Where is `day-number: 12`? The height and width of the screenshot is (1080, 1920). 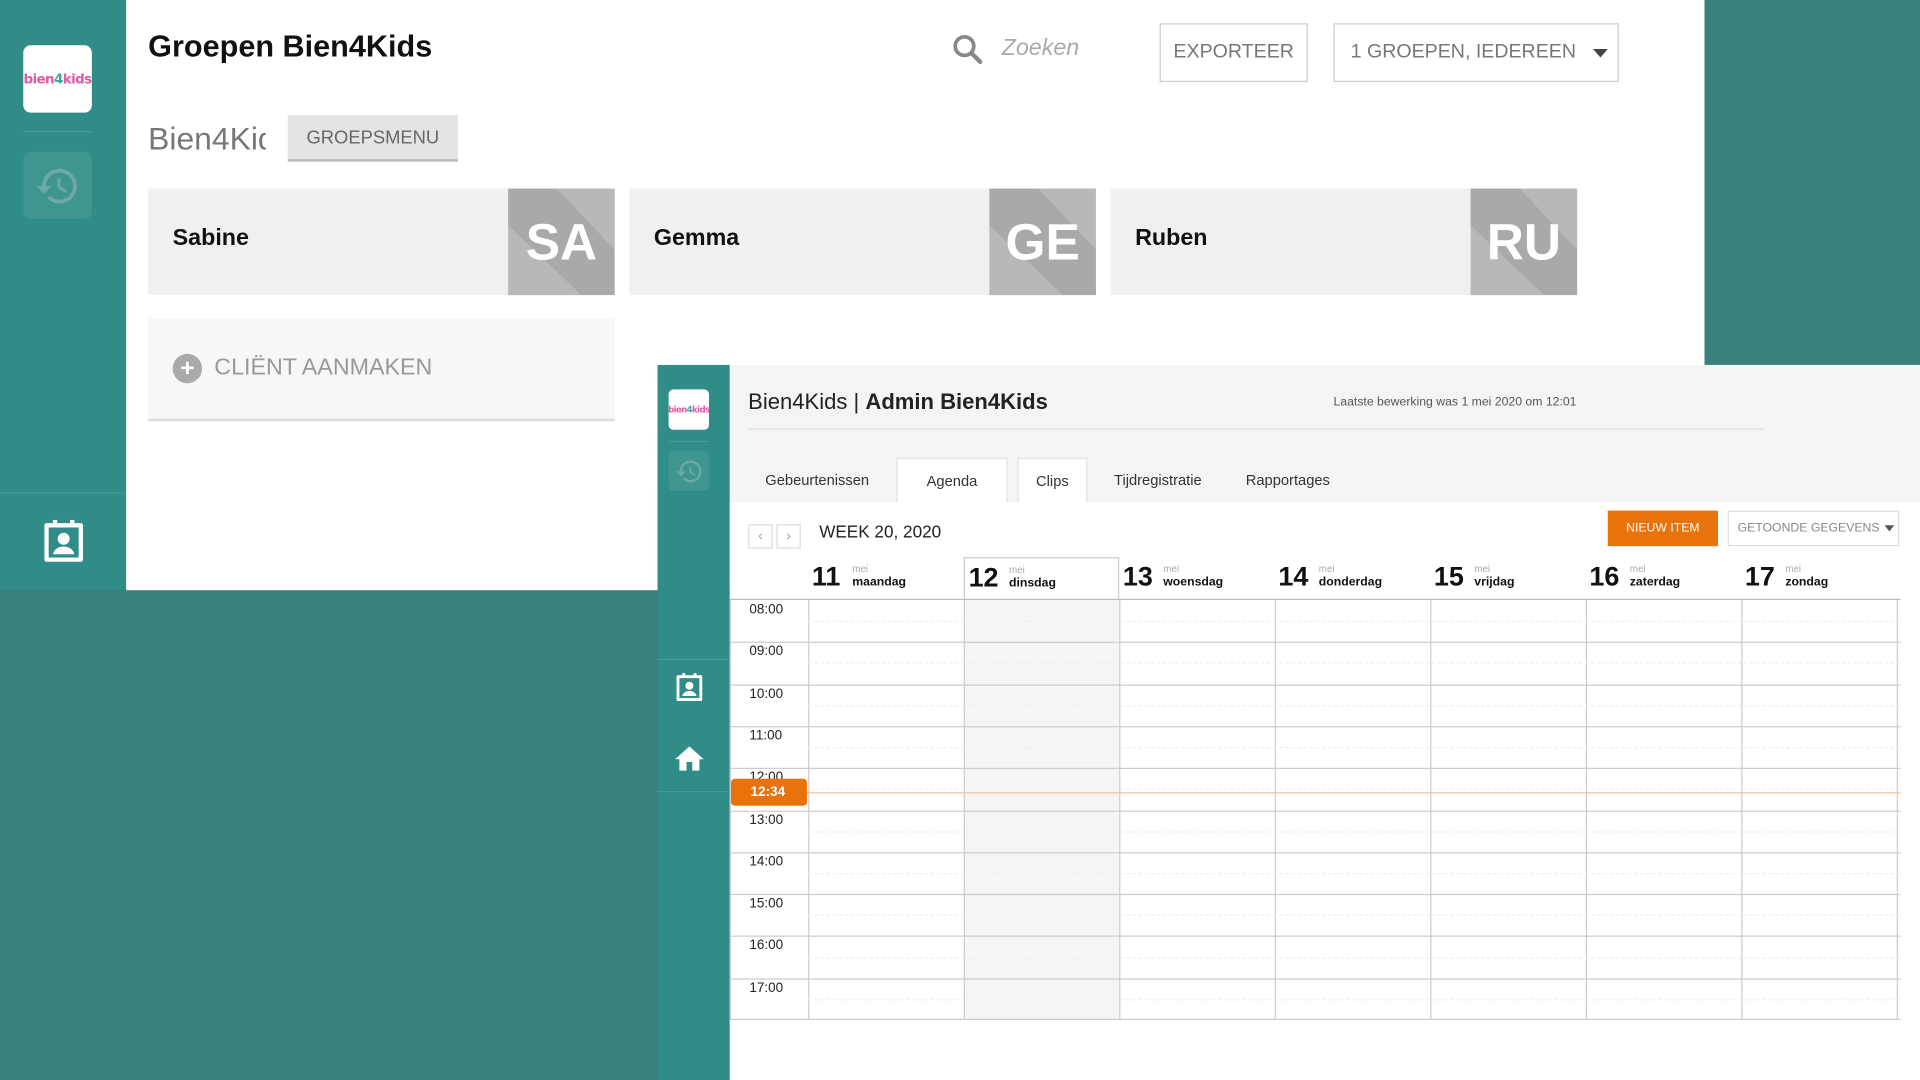
day-number: 12 is located at coordinates (983, 577).